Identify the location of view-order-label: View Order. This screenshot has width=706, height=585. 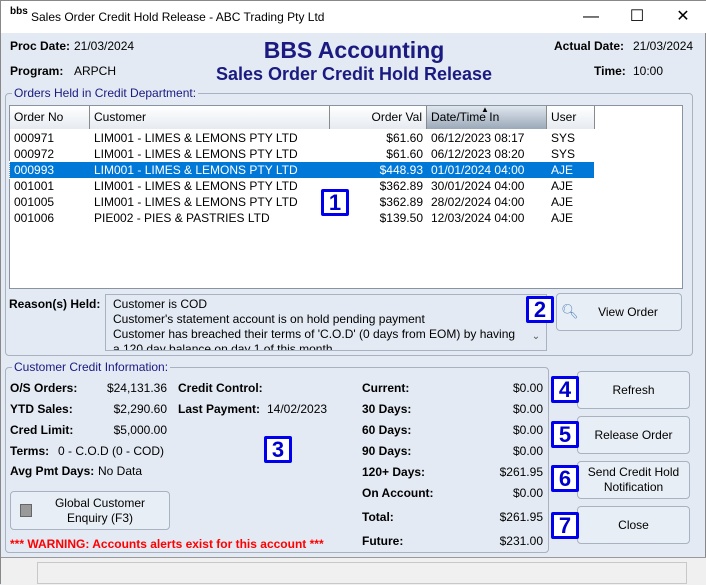
(628, 311).